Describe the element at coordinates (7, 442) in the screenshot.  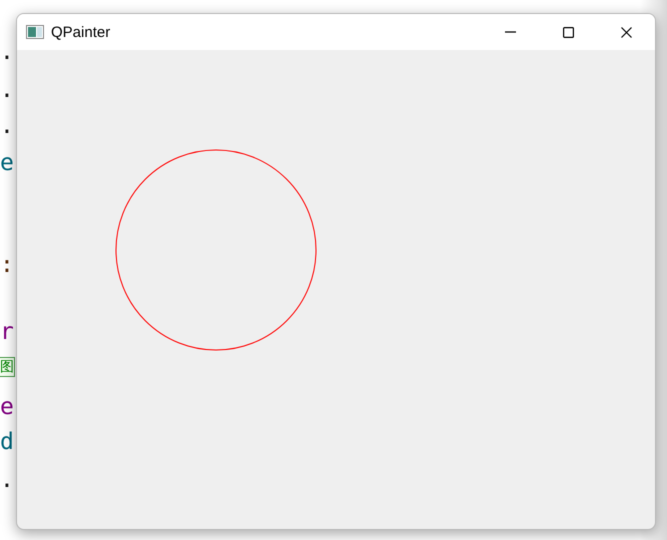
I see `code-text: d` at that location.